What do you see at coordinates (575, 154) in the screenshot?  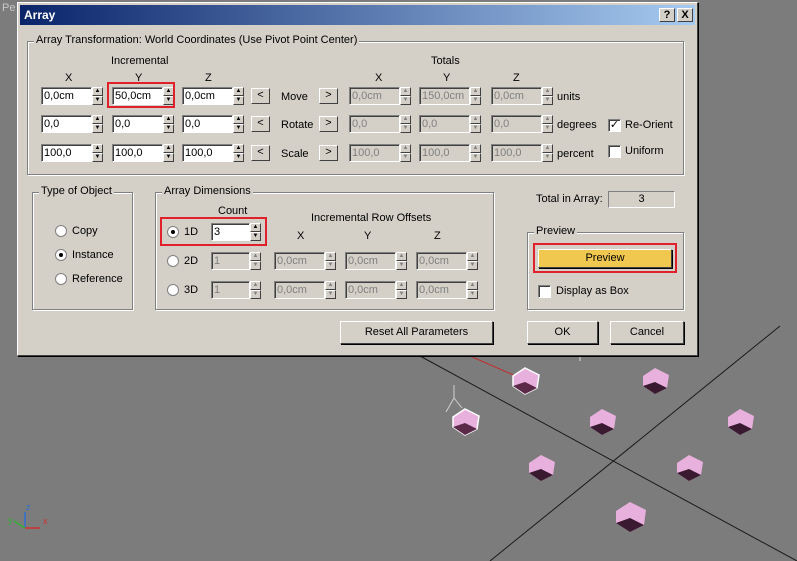 I see `scale-unit-label: percent` at bounding box center [575, 154].